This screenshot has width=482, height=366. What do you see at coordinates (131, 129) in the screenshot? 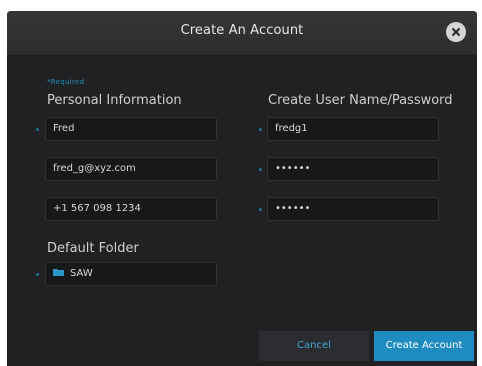
I see `first-name-field: Fred` at bounding box center [131, 129].